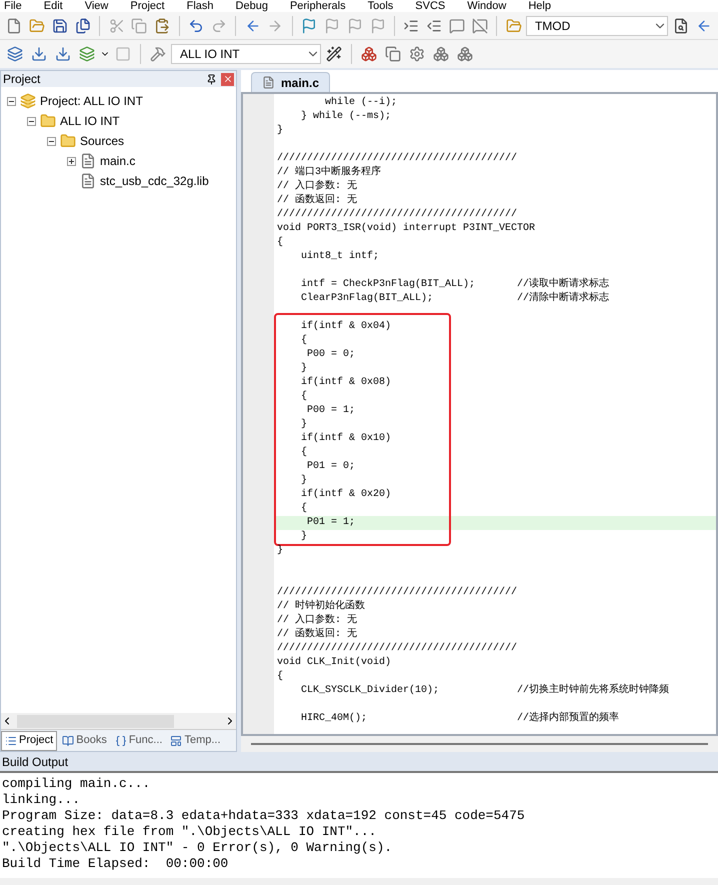 Image resolution: width=718 pixels, height=885 pixels. I want to click on menu-item: File, so click(13, 6).